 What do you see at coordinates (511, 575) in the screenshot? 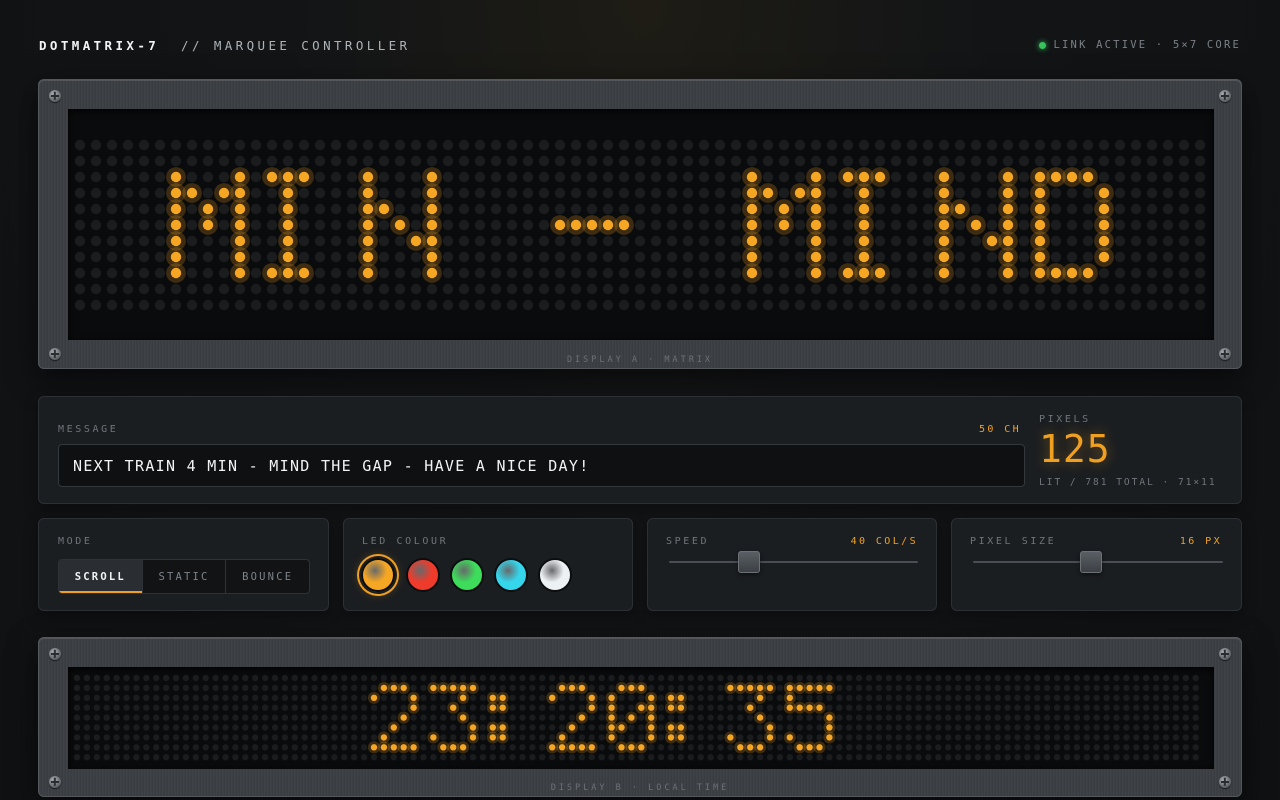
I see `colour-swatch-cyan` at bounding box center [511, 575].